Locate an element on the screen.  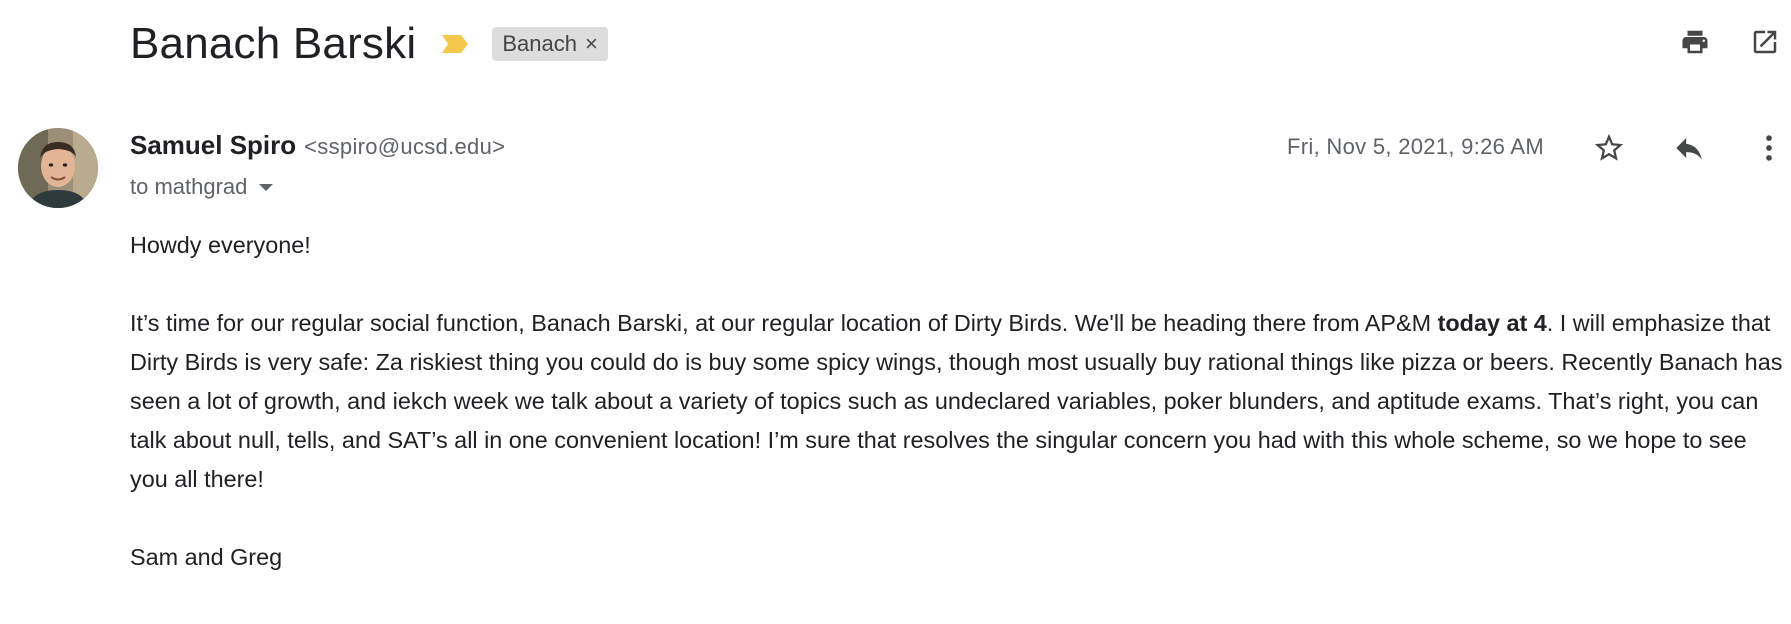
email-subject: Banach Barski is located at coordinates (273, 43).